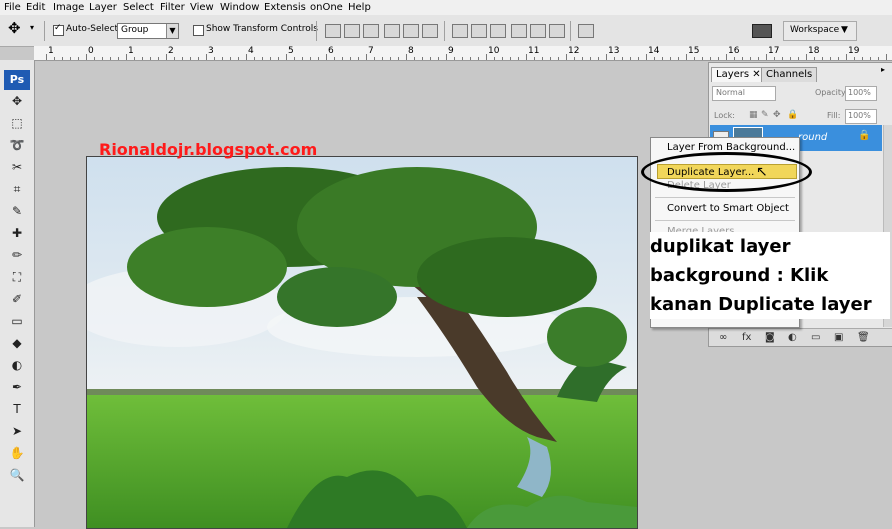 Image resolution: width=892 pixels, height=529 pixels. Describe the element at coordinates (17, 233) in the screenshot. I see `healing-tool-icon: ✚` at that location.